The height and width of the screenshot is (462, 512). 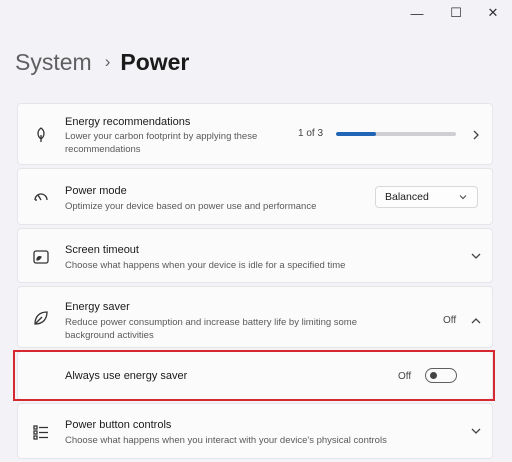 What do you see at coordinates (493, 13) in the screenshot?
I see `close-button: ✕` at bounding box center [493, 13].